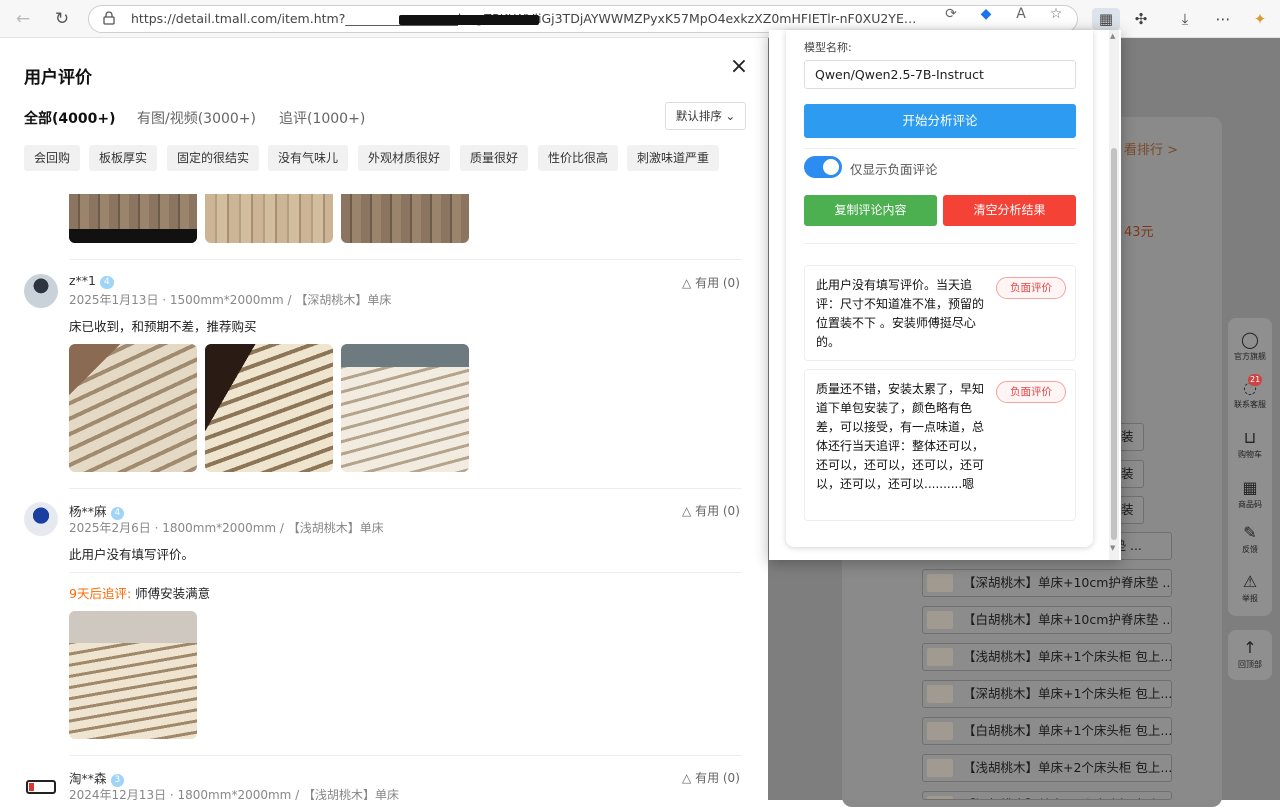 This screenshot has width=1280, height=807. What do you see at coordinates (578, 158) in the screenshot?
I see `filter-tag: 性价比很高` at bounding box center [578, 158].